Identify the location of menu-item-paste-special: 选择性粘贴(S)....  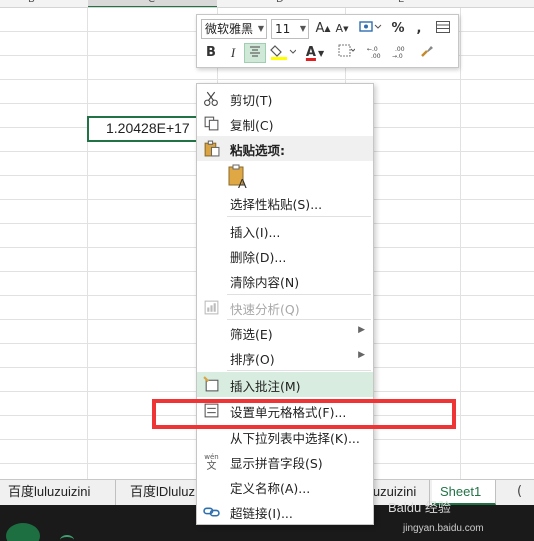
(285, 202).